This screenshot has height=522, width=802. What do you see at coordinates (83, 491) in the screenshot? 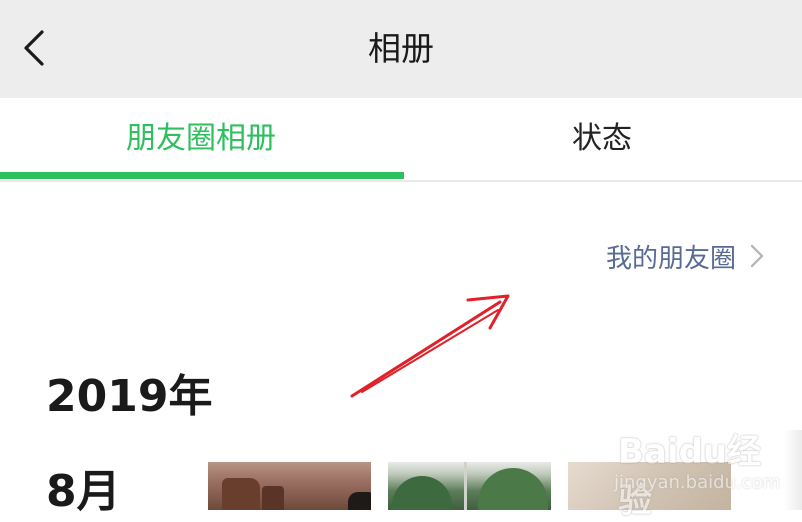
I see `month-heading: 8月` at bounding box center [83, 491].